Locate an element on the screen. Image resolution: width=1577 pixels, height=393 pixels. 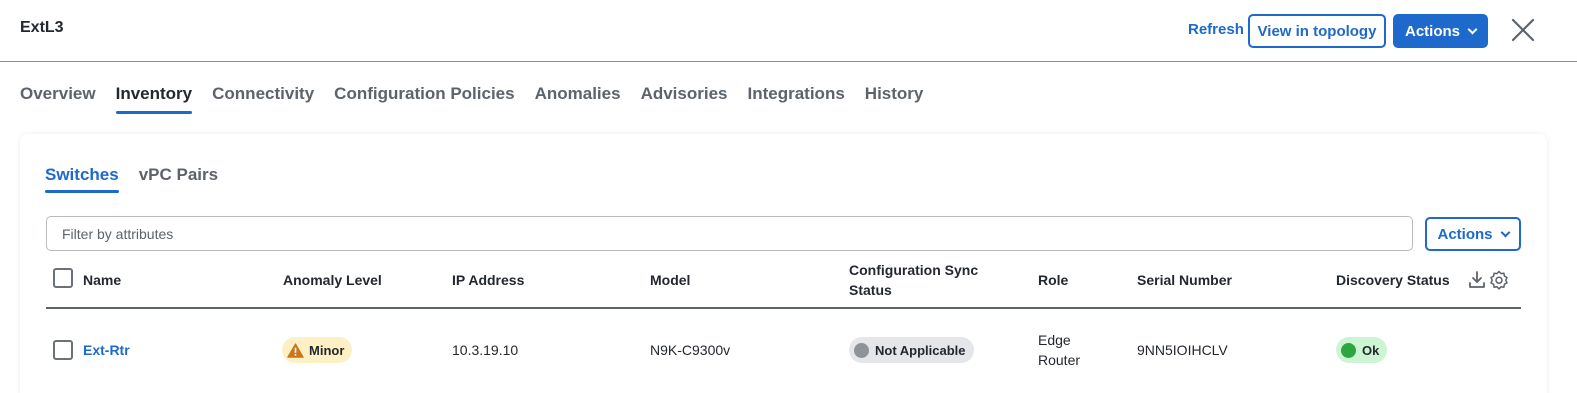
page-title: ExtL3 is located at coordinates (42, 27).